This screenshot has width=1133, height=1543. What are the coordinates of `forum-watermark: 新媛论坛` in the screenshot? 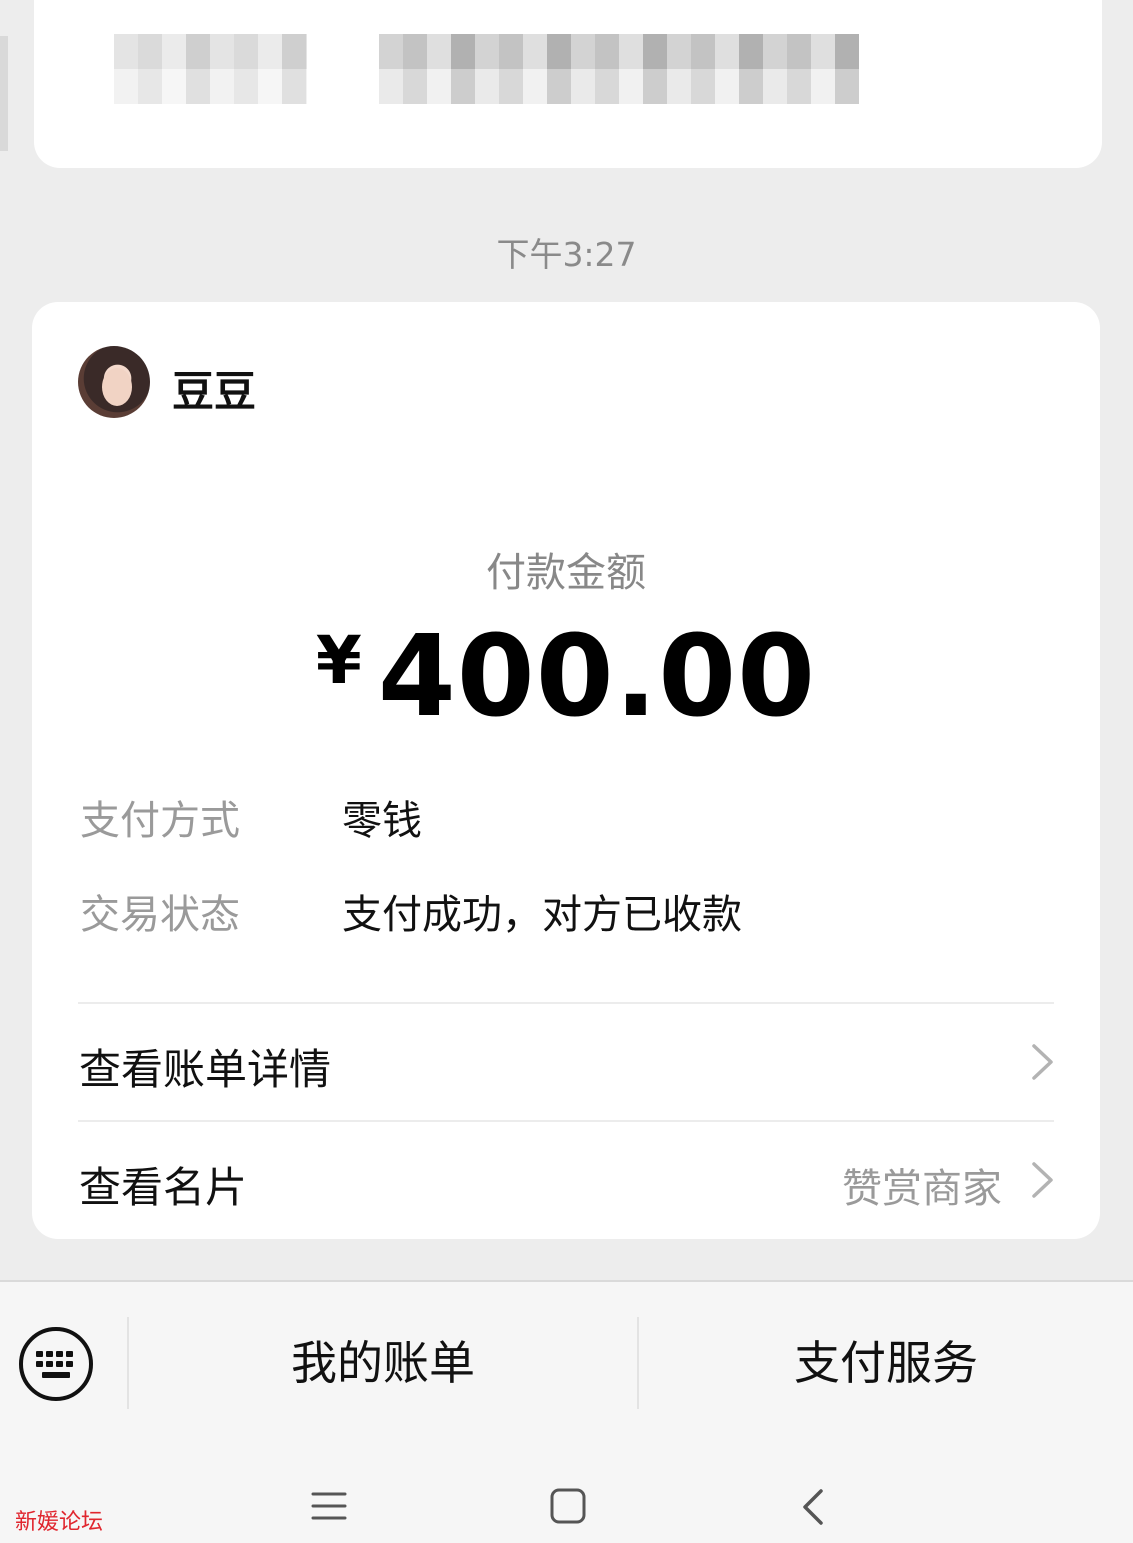 It's located at (59, 1522).